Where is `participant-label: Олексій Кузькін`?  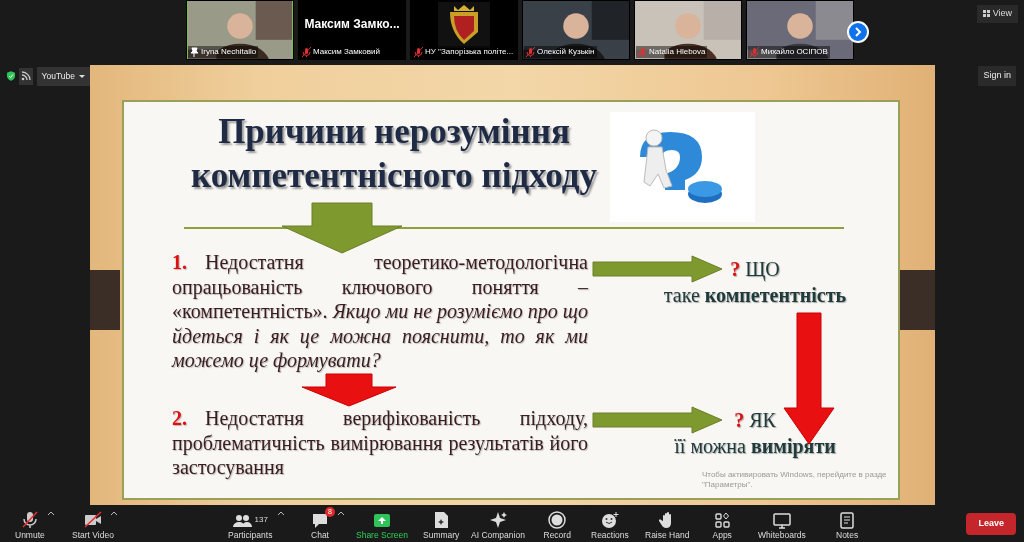
participant-label: Олексій Кузькін is located at coordinates (566, 52).